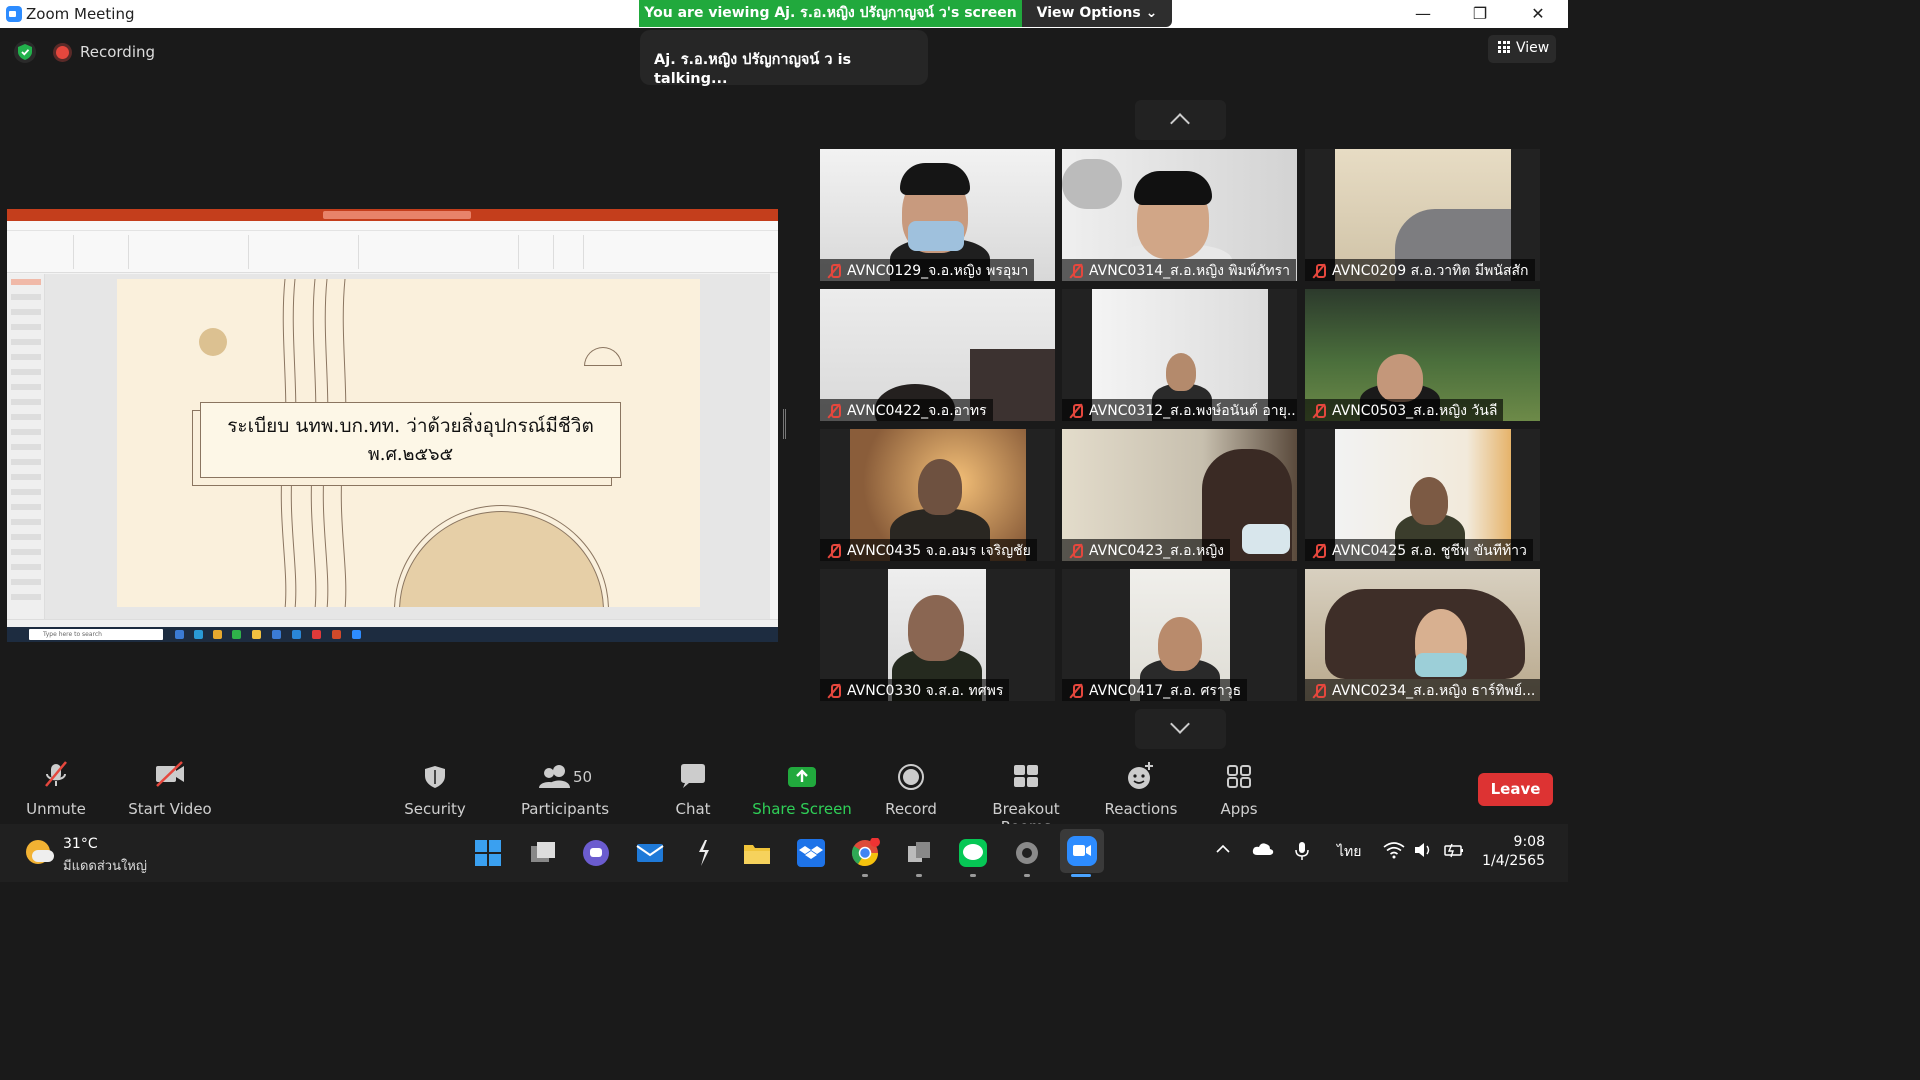  Describe the element at coordinates (1422, 215) in the screenshot. I see `participant-tile: AVNC0209 ส.อ.วาทิต มีพนัสสัก` at that location.